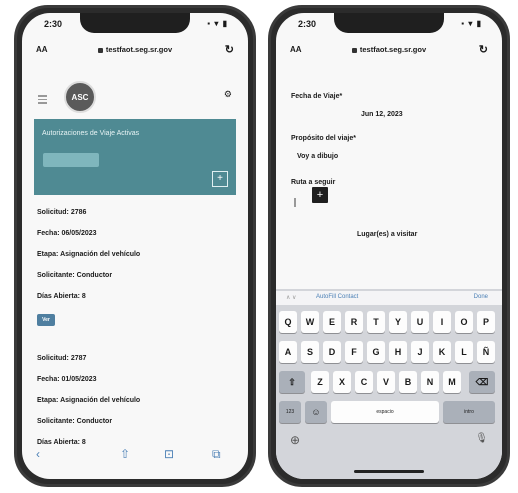  I want to click on key-row-4: 123 ☺ espacio intro, so click(389, 412).